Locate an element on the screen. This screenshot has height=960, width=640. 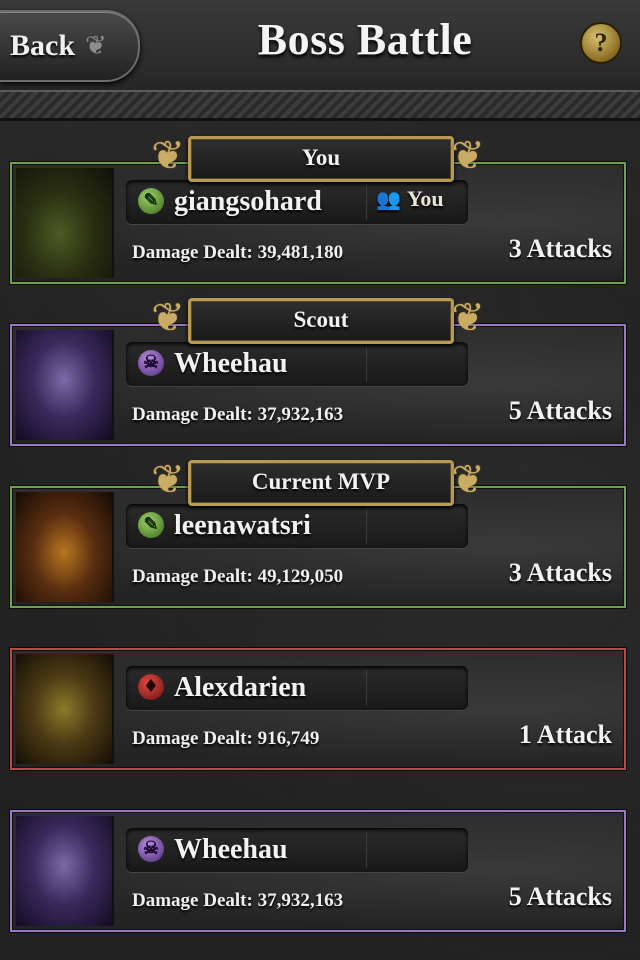
header-bar: Back ❦ Boss Battle ? is located at coordinates (320, 45).